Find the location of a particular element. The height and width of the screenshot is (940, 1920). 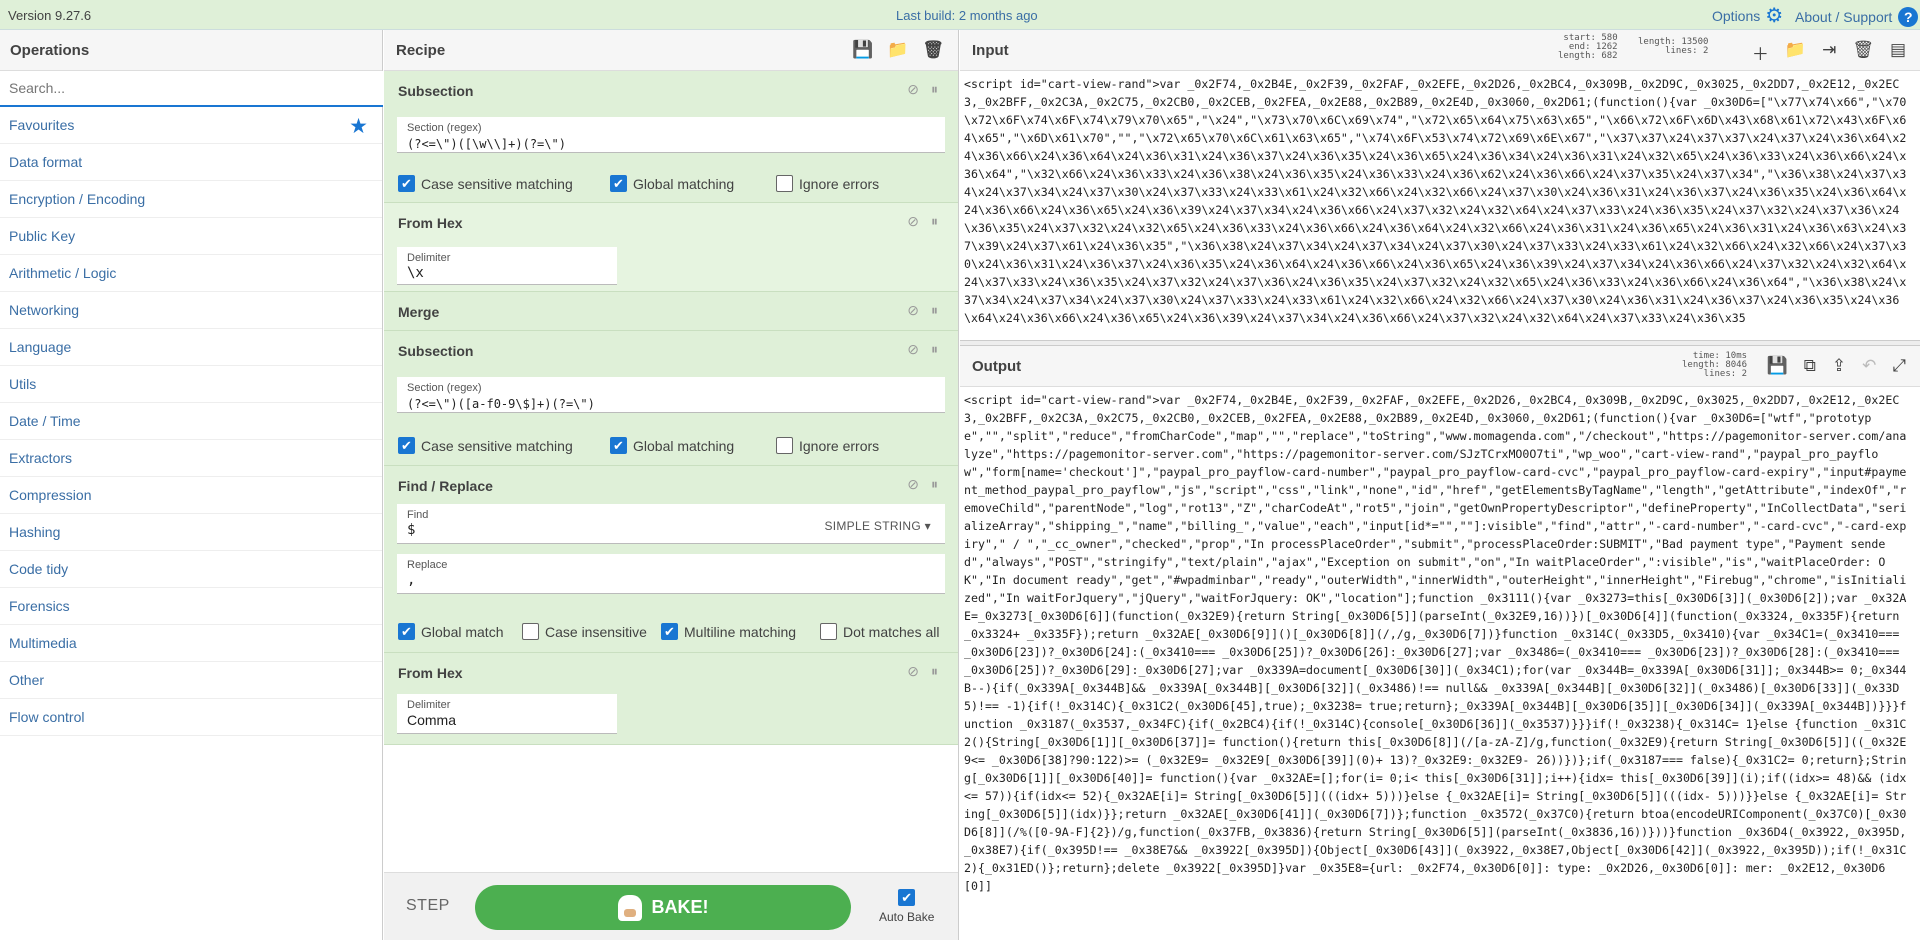

options-button: Options ⚙ is located at coordinates (1747, 16).